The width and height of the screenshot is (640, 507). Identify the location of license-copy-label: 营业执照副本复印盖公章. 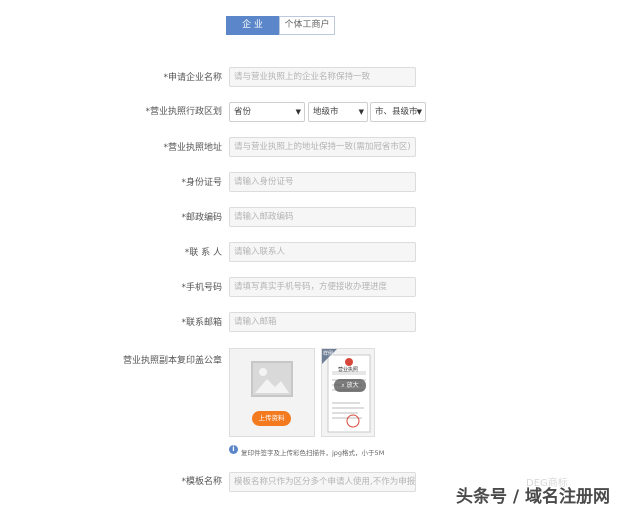
(172, 361).